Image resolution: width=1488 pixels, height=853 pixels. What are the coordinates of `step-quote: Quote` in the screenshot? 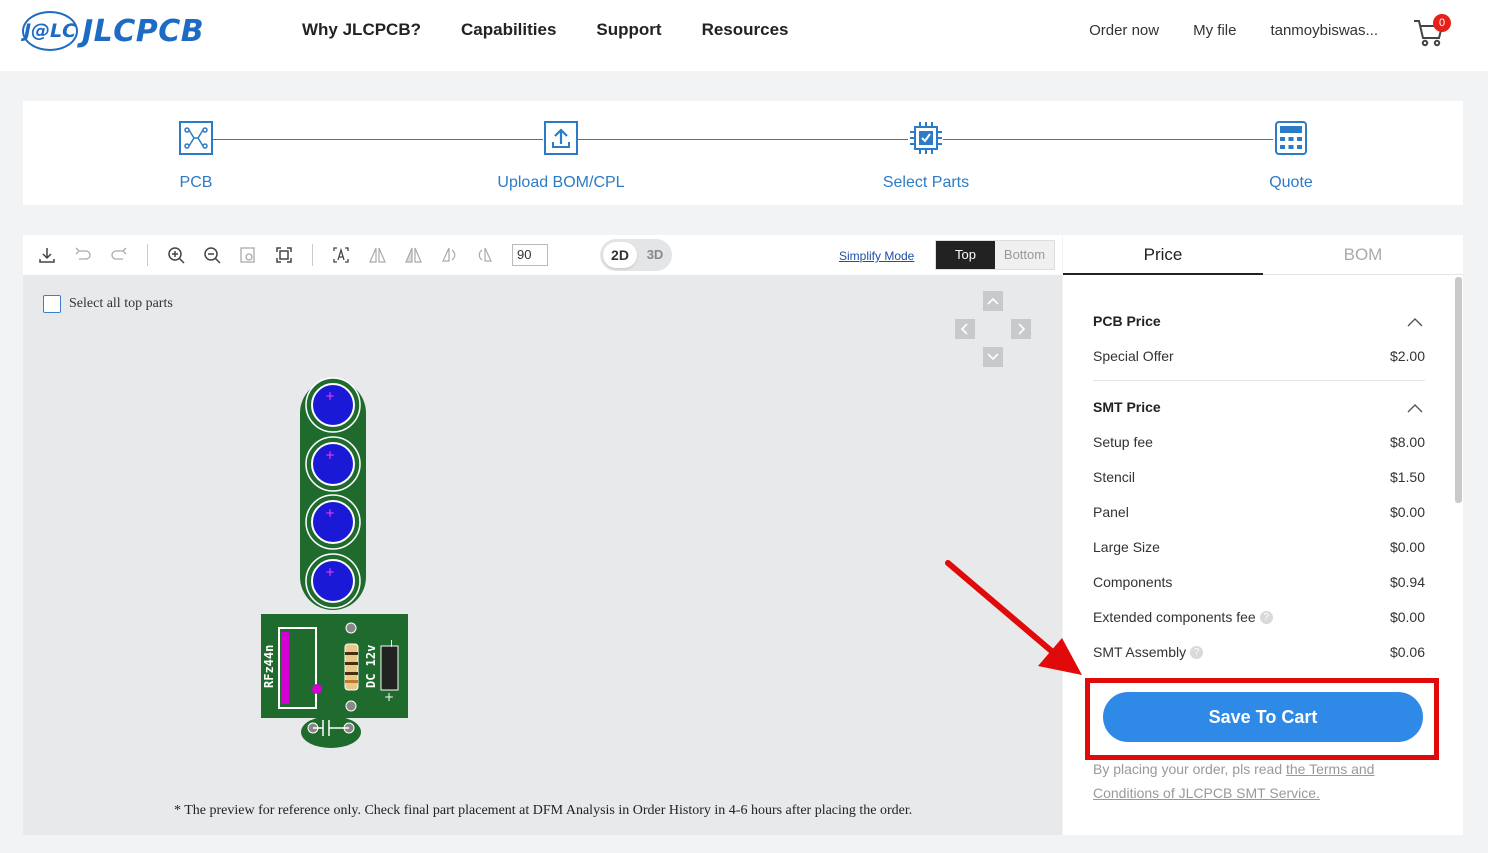 It's located at (1291, 156).